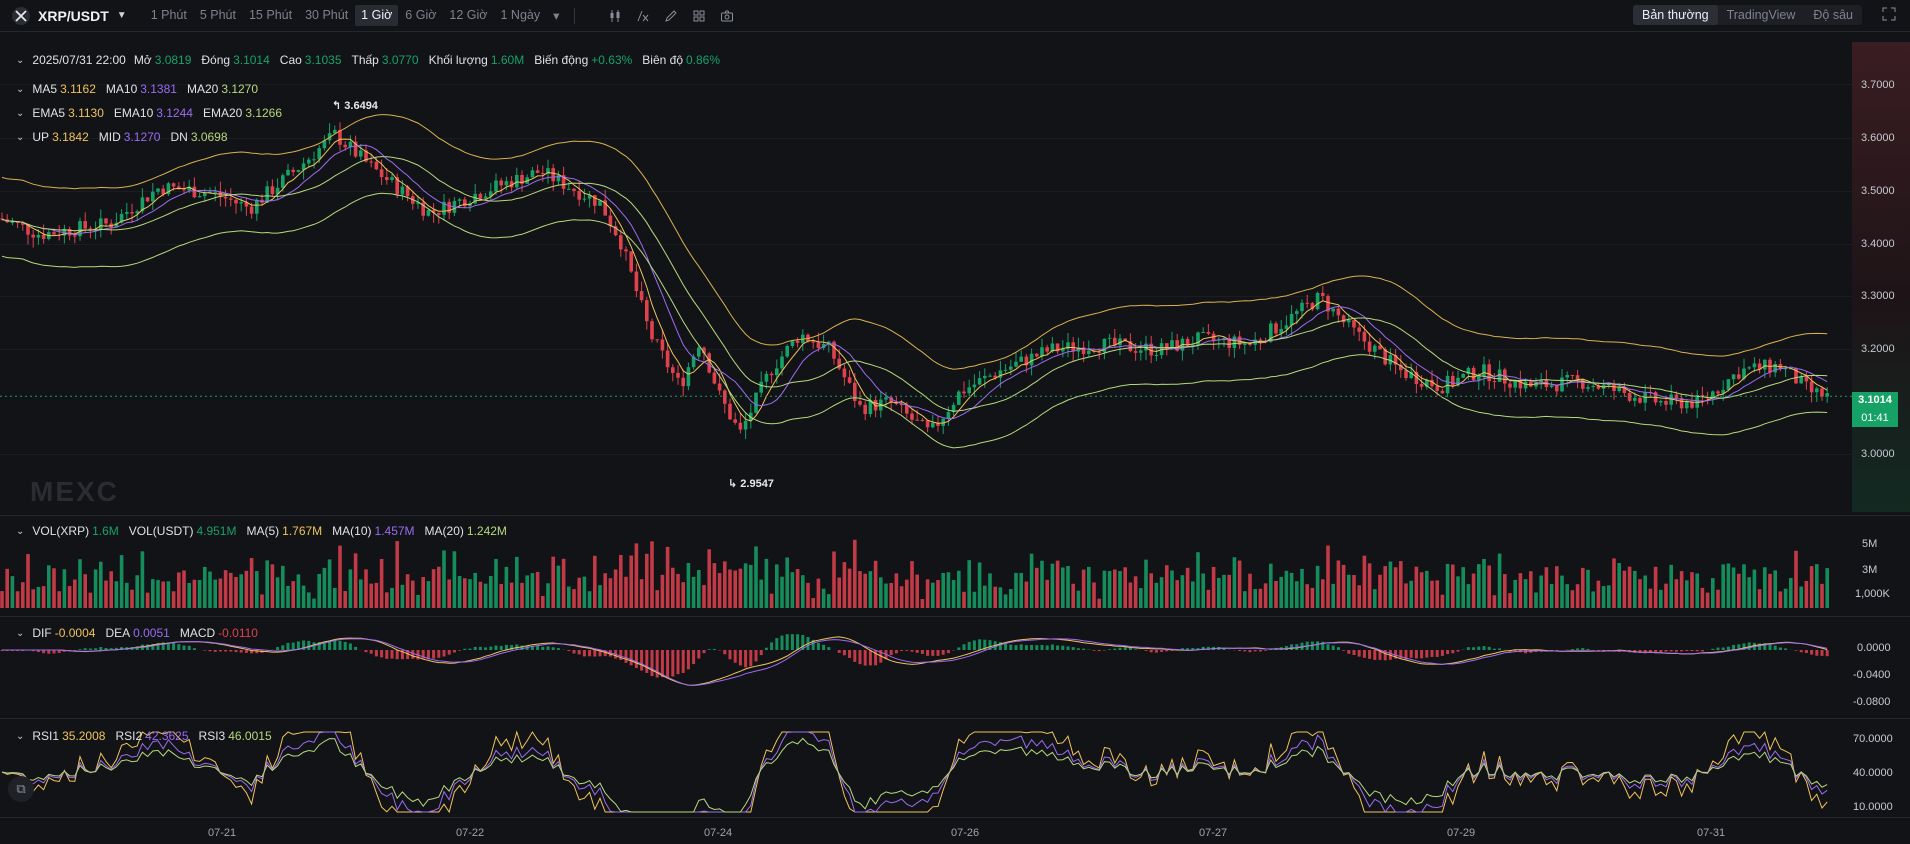  Describe the element at coordinates (21, 789) in the screenshot. I see `screenshot-icon: ⧉` at that location.